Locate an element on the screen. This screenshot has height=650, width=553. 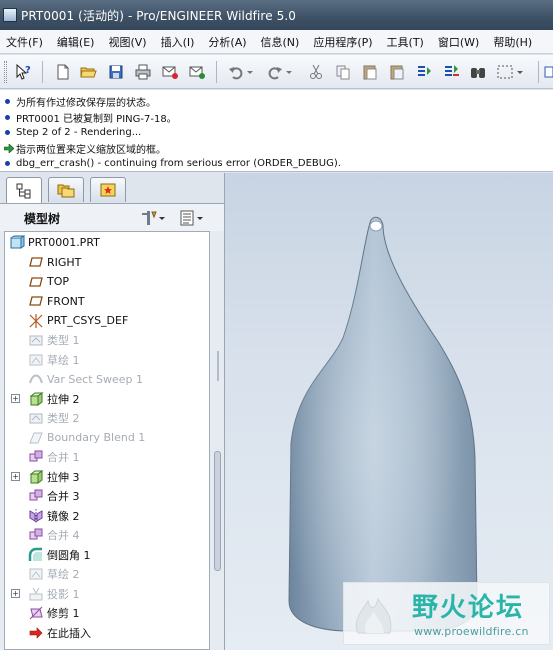
message-line: 为所有作过修改保存层的状态。 is located at coordinates (276, 102).